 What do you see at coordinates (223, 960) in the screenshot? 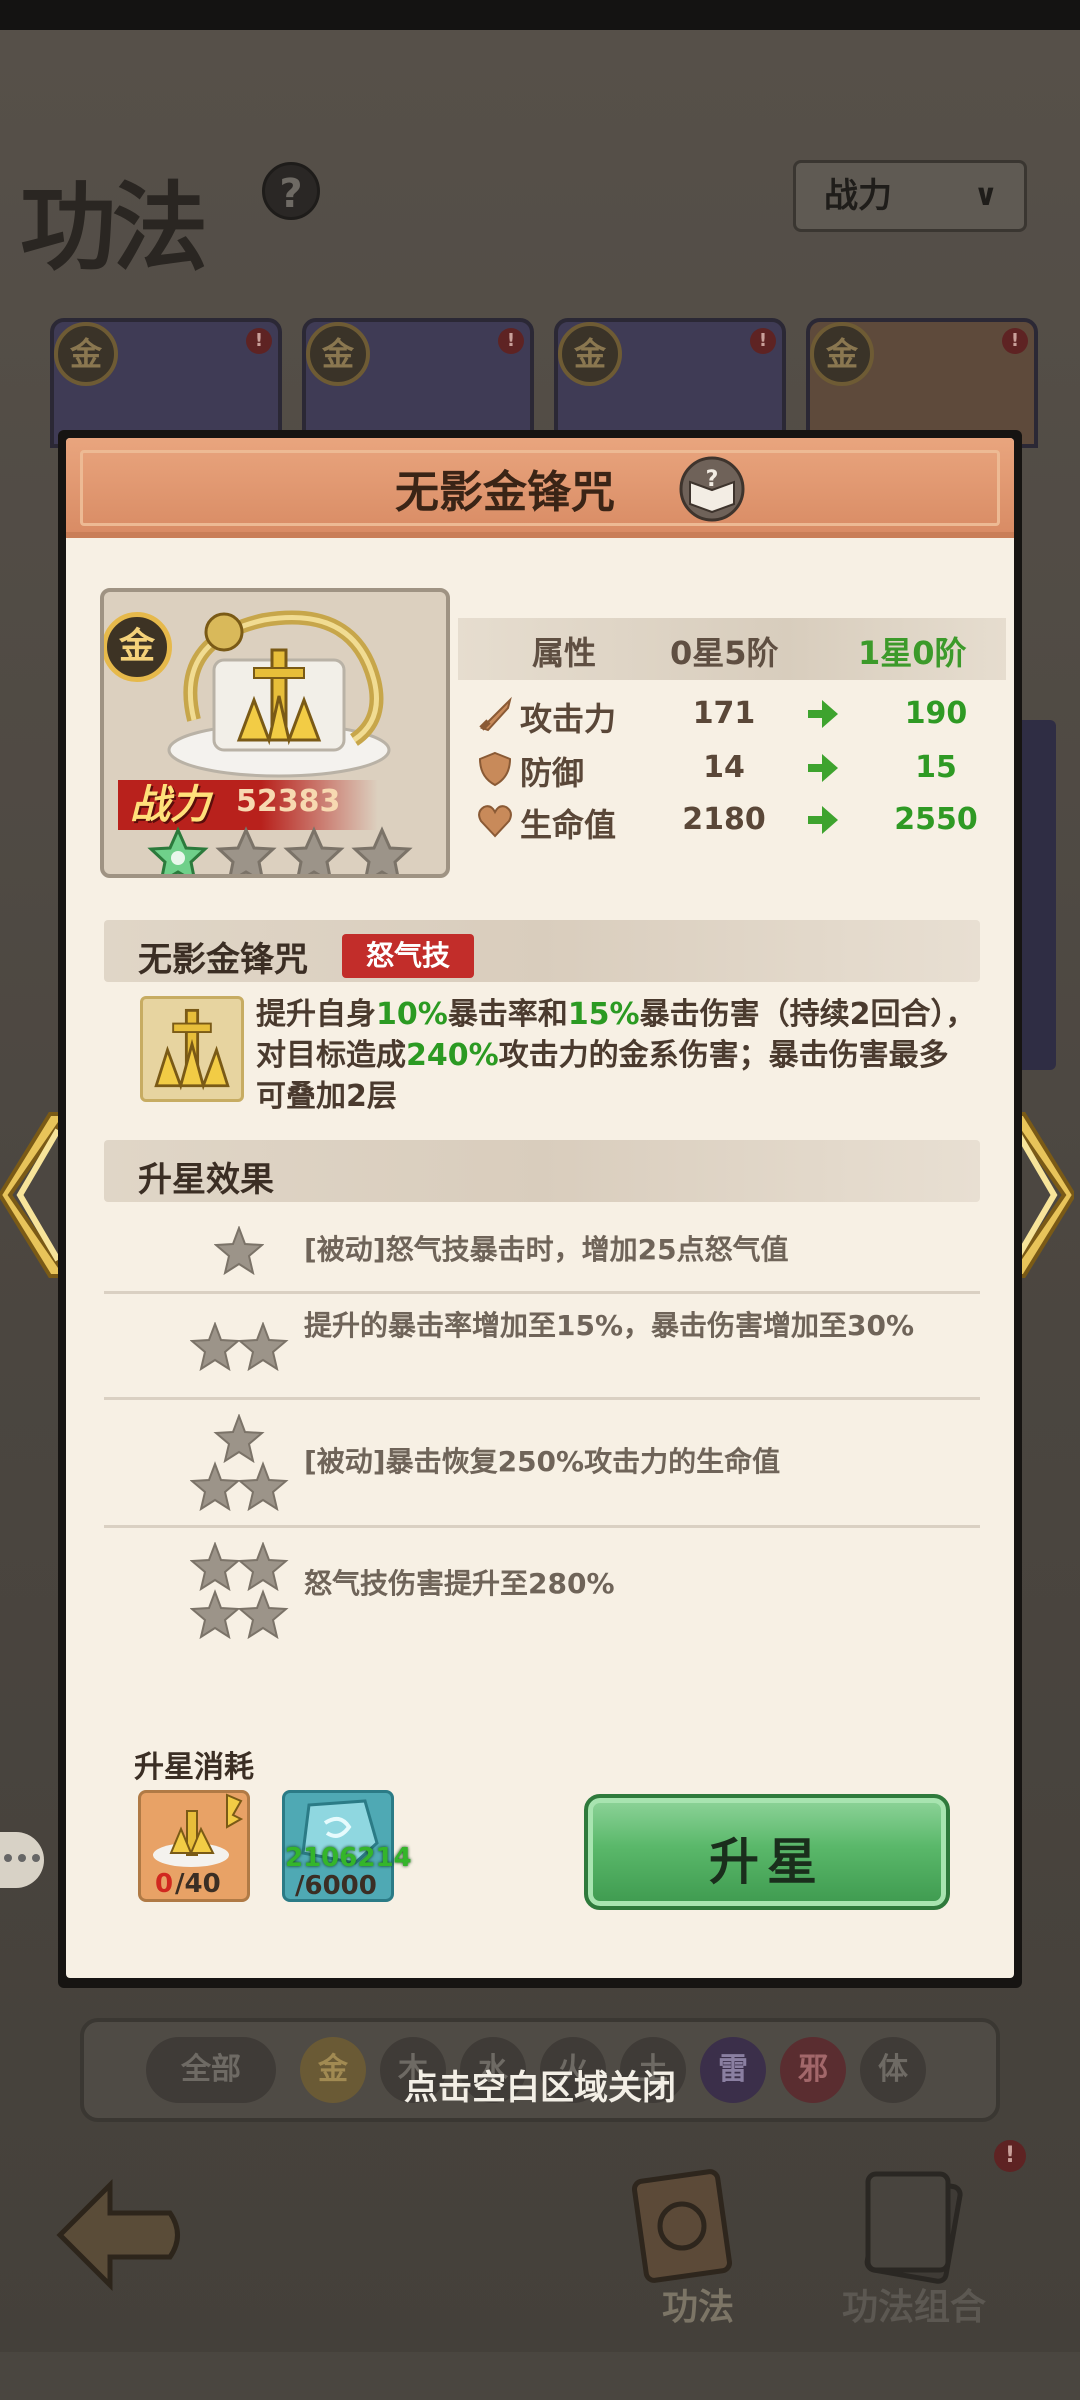
I see `skill-name: 无影金锋咒` at bounding box center [223, 960].